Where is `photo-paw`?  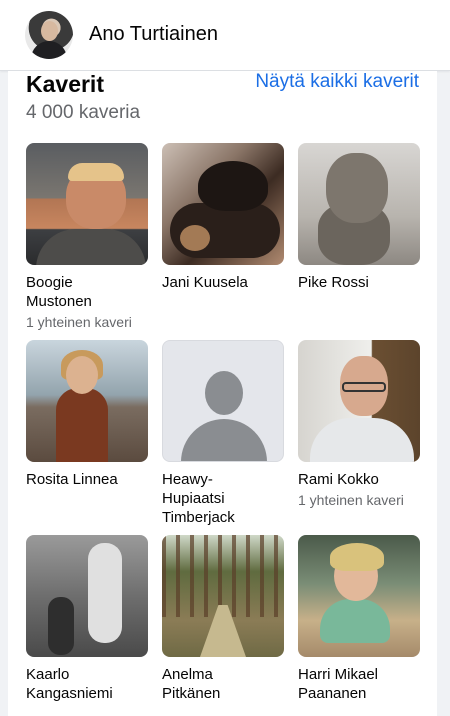 photo-paw is located at coordinates (195, 238).